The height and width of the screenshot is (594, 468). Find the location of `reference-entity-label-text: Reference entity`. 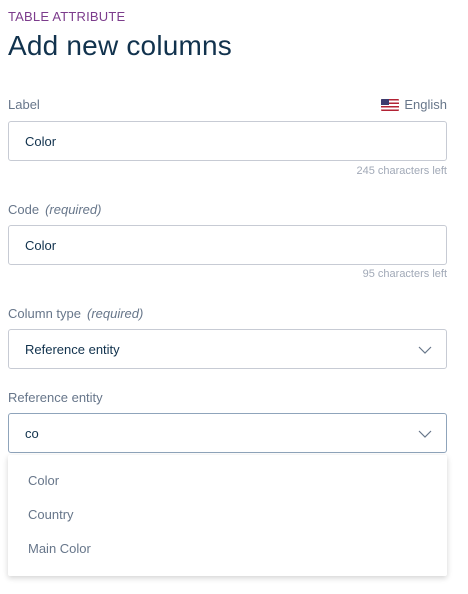

reference-entity-label-text: Reference entity is located at coordinates (55, 397).